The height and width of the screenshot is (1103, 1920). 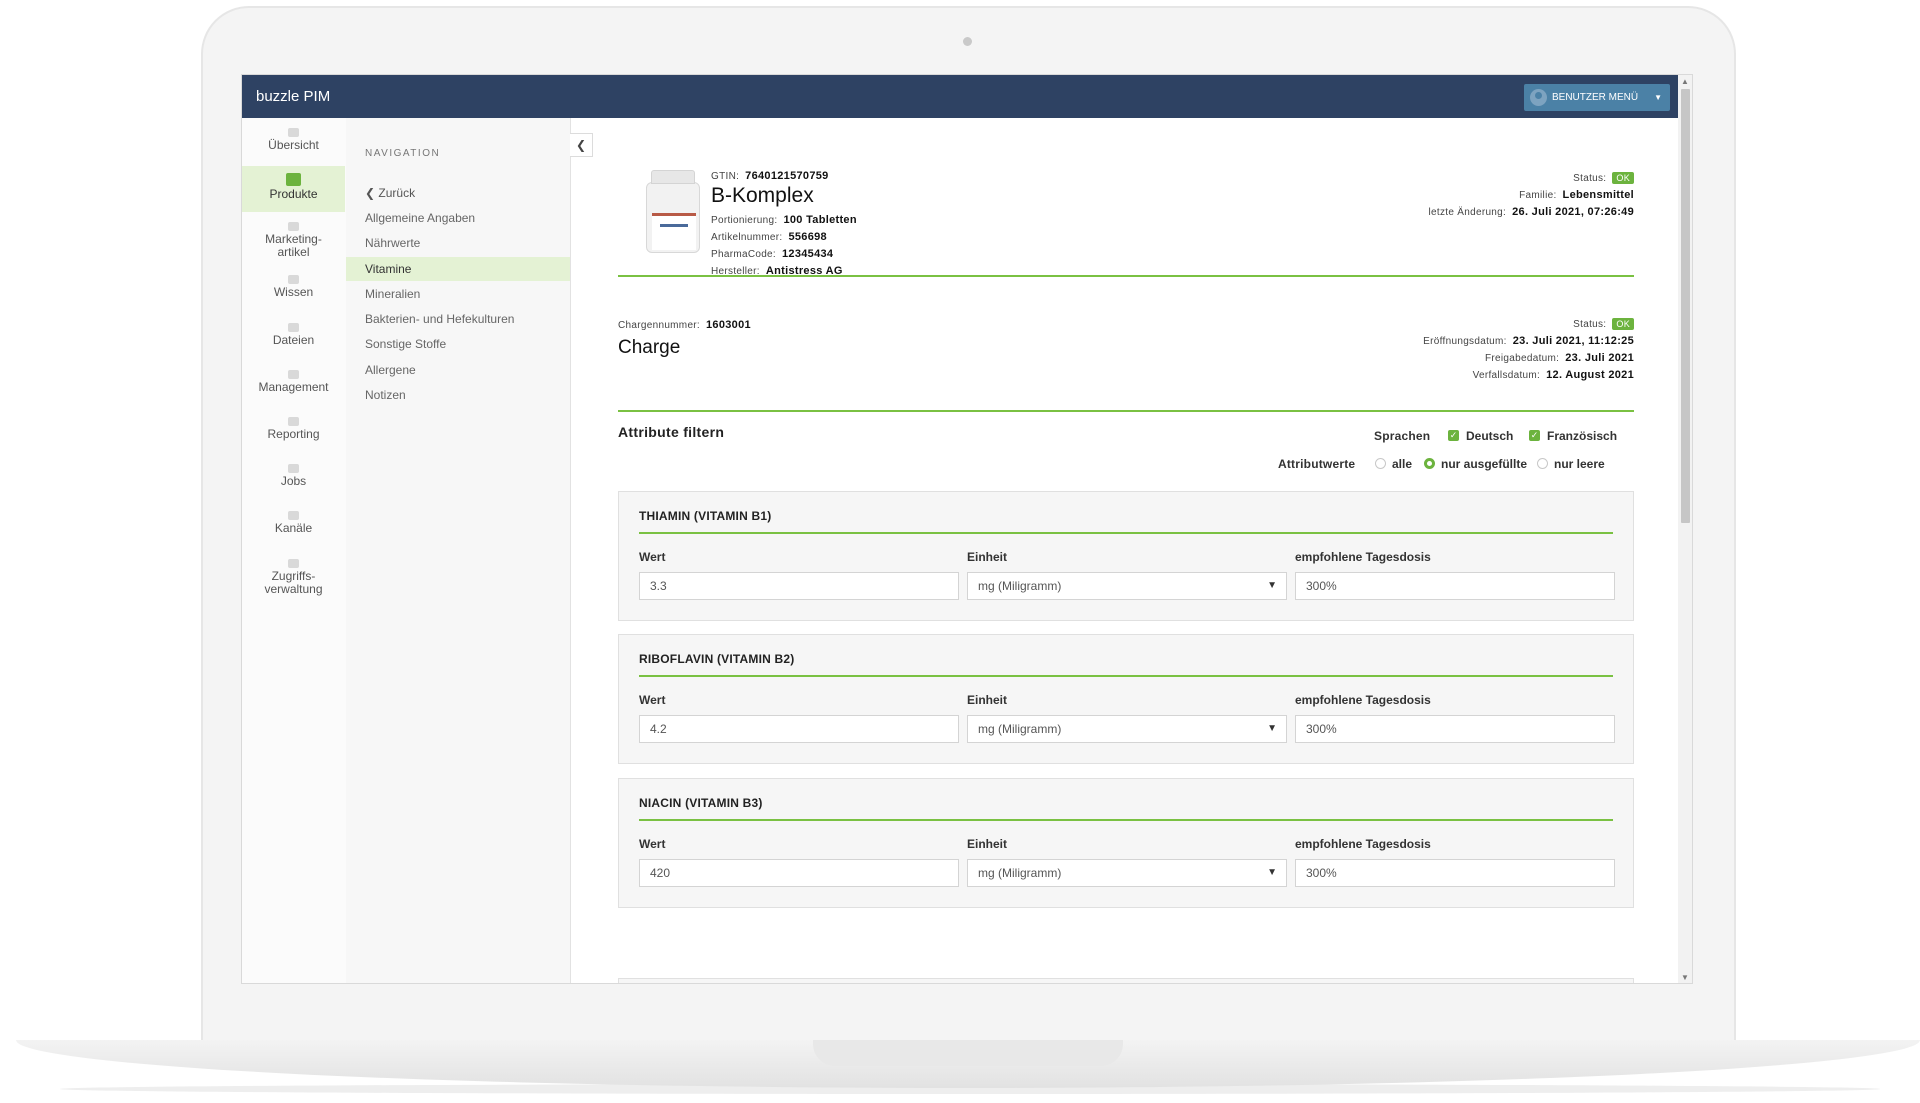 I want to click on sidebar-item-label: Marketing- artikel, so click(x=293, y=245).